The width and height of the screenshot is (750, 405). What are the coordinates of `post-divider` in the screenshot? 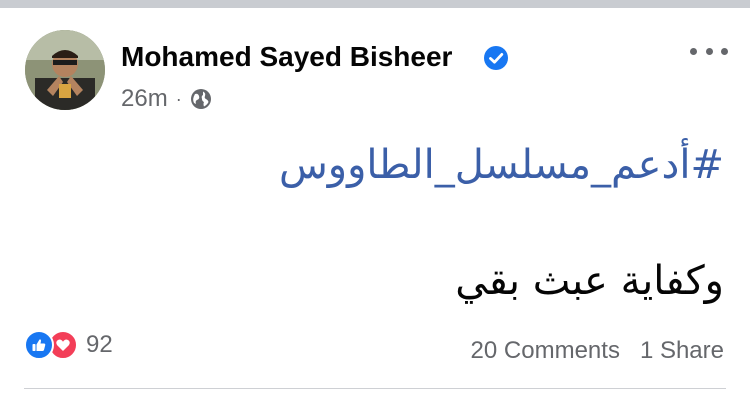 It's located at (375, 388).